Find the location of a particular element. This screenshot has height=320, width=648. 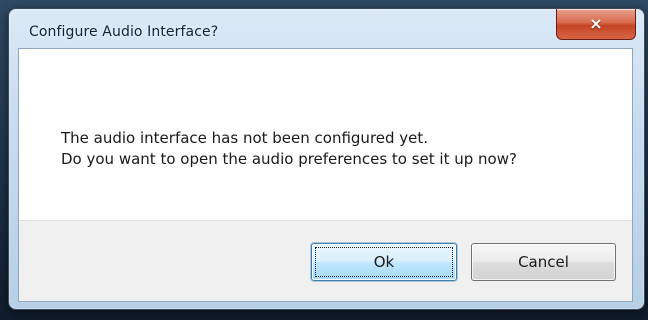

ok-button: Ok is located at coordinates (384, 262).